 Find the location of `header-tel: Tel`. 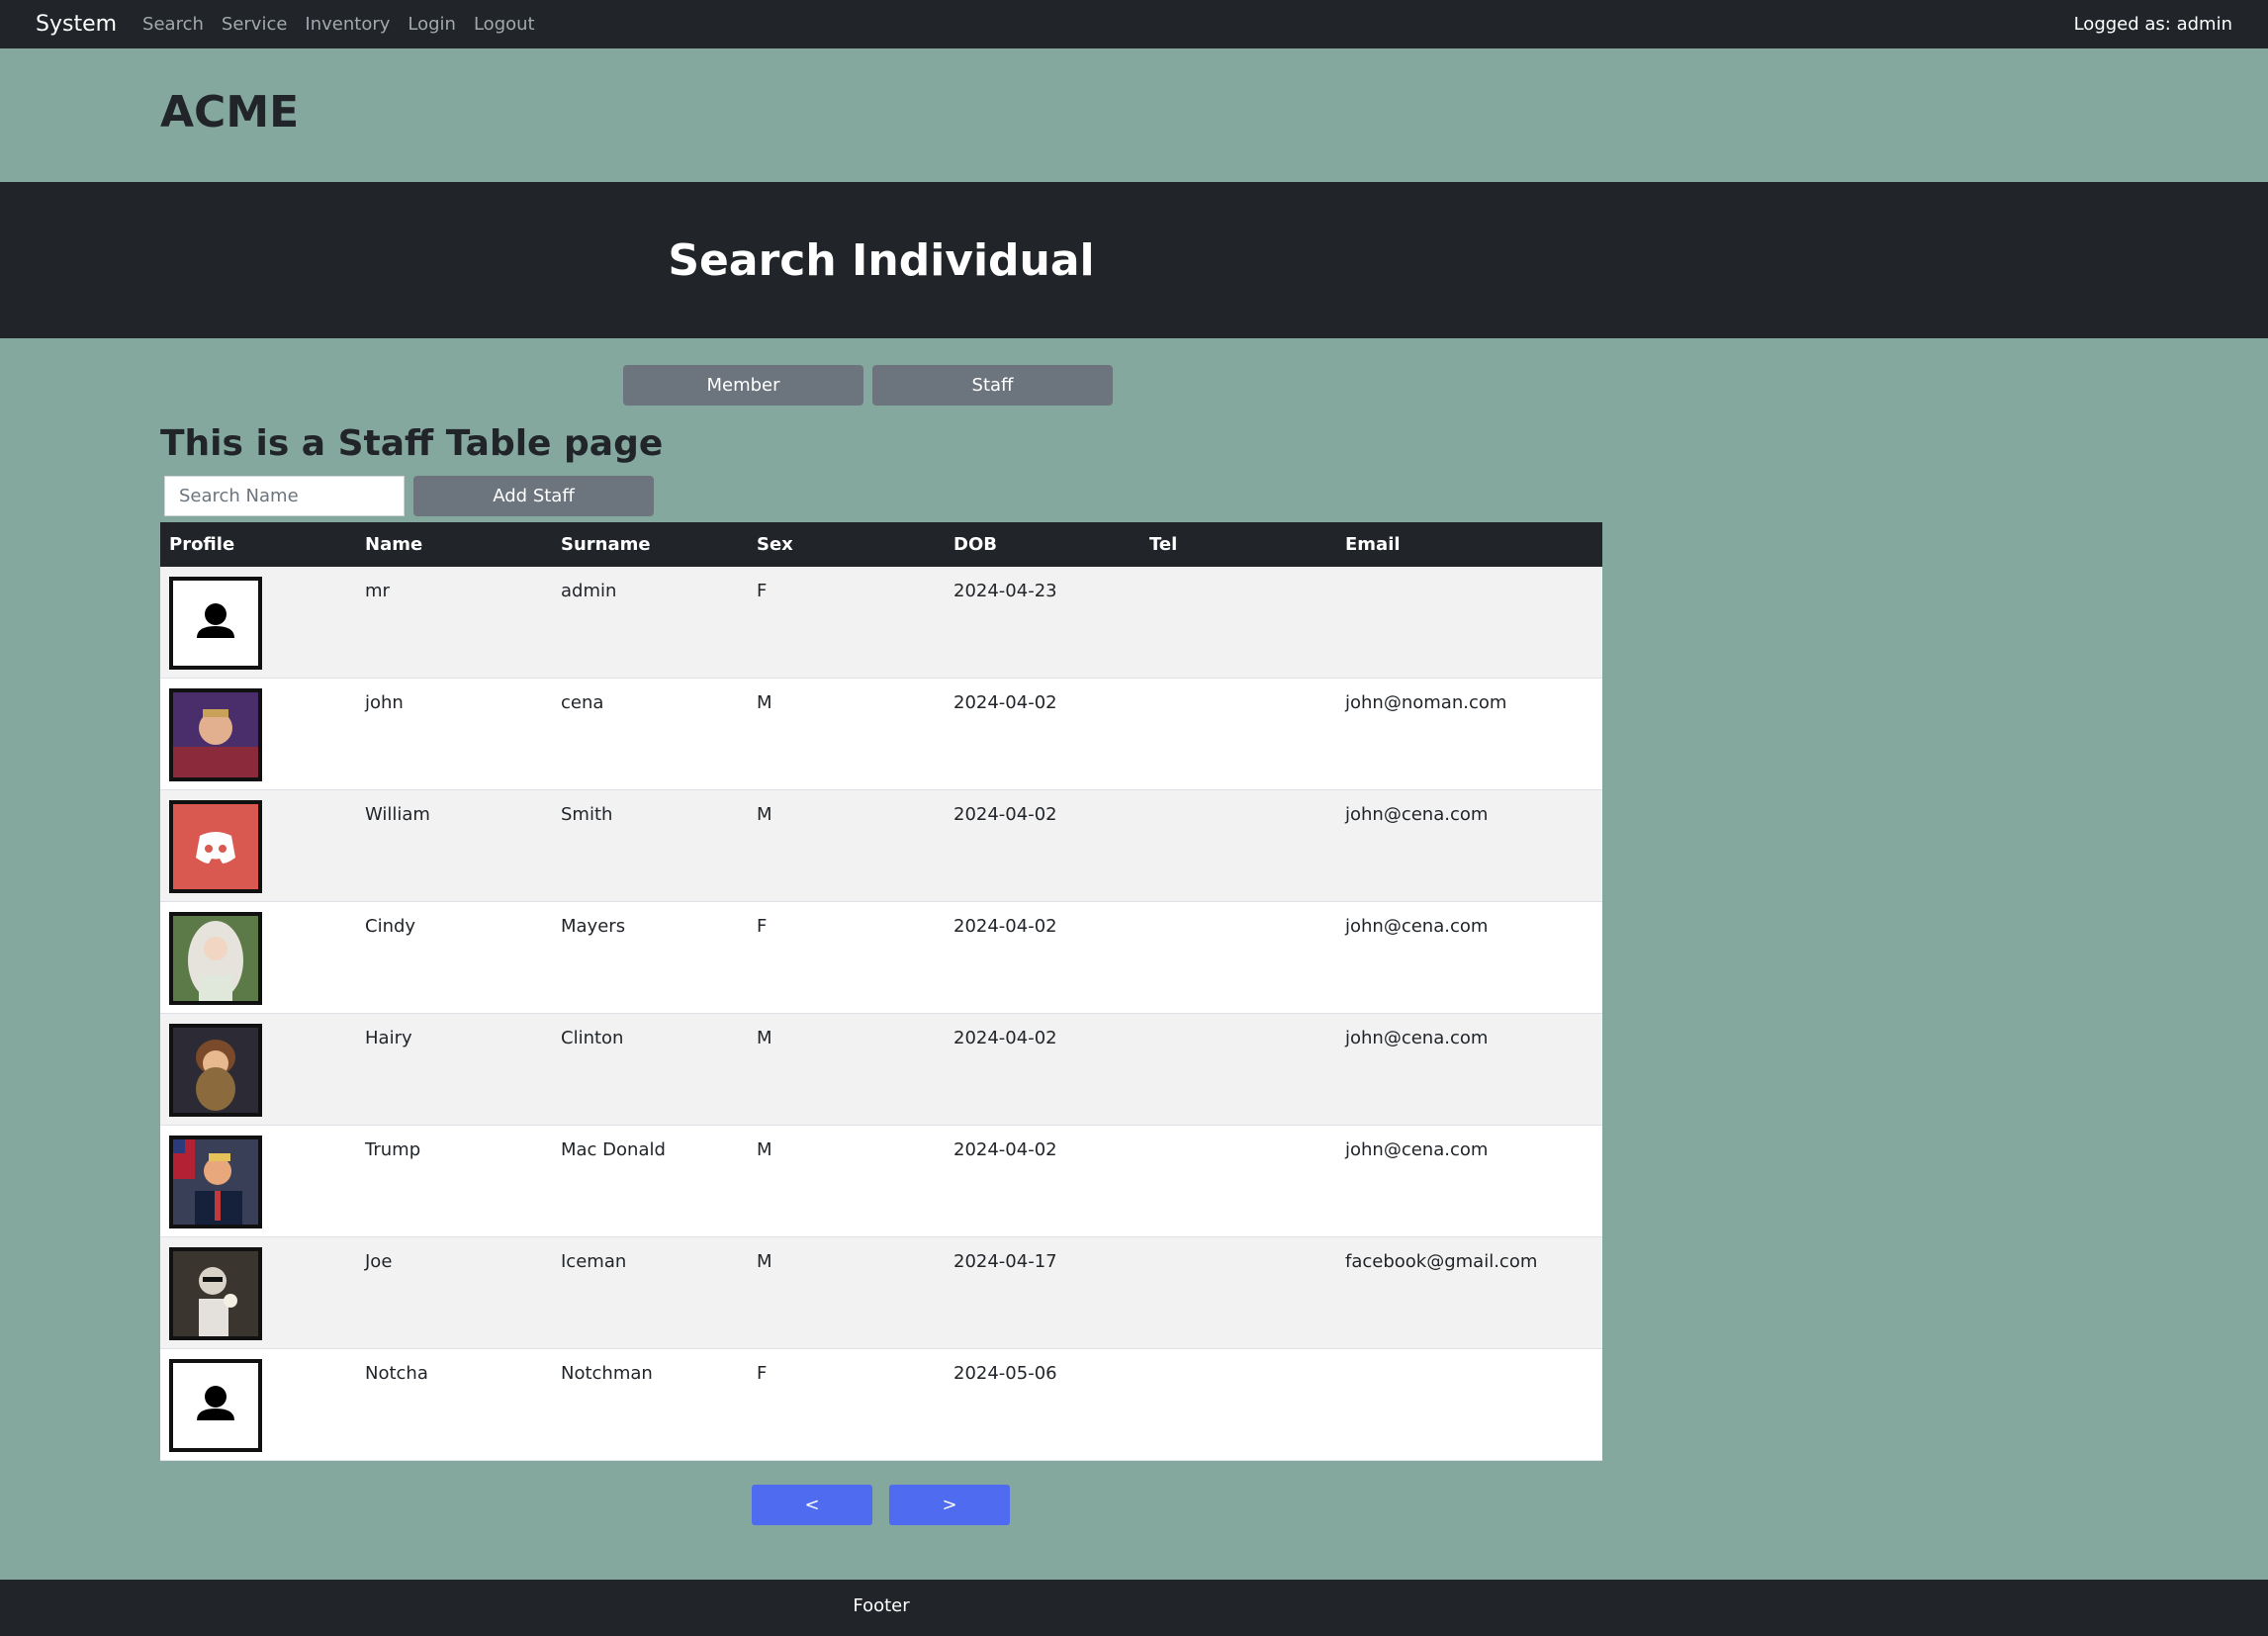

header-tel: Tel is located at coordinates (1163, 544).